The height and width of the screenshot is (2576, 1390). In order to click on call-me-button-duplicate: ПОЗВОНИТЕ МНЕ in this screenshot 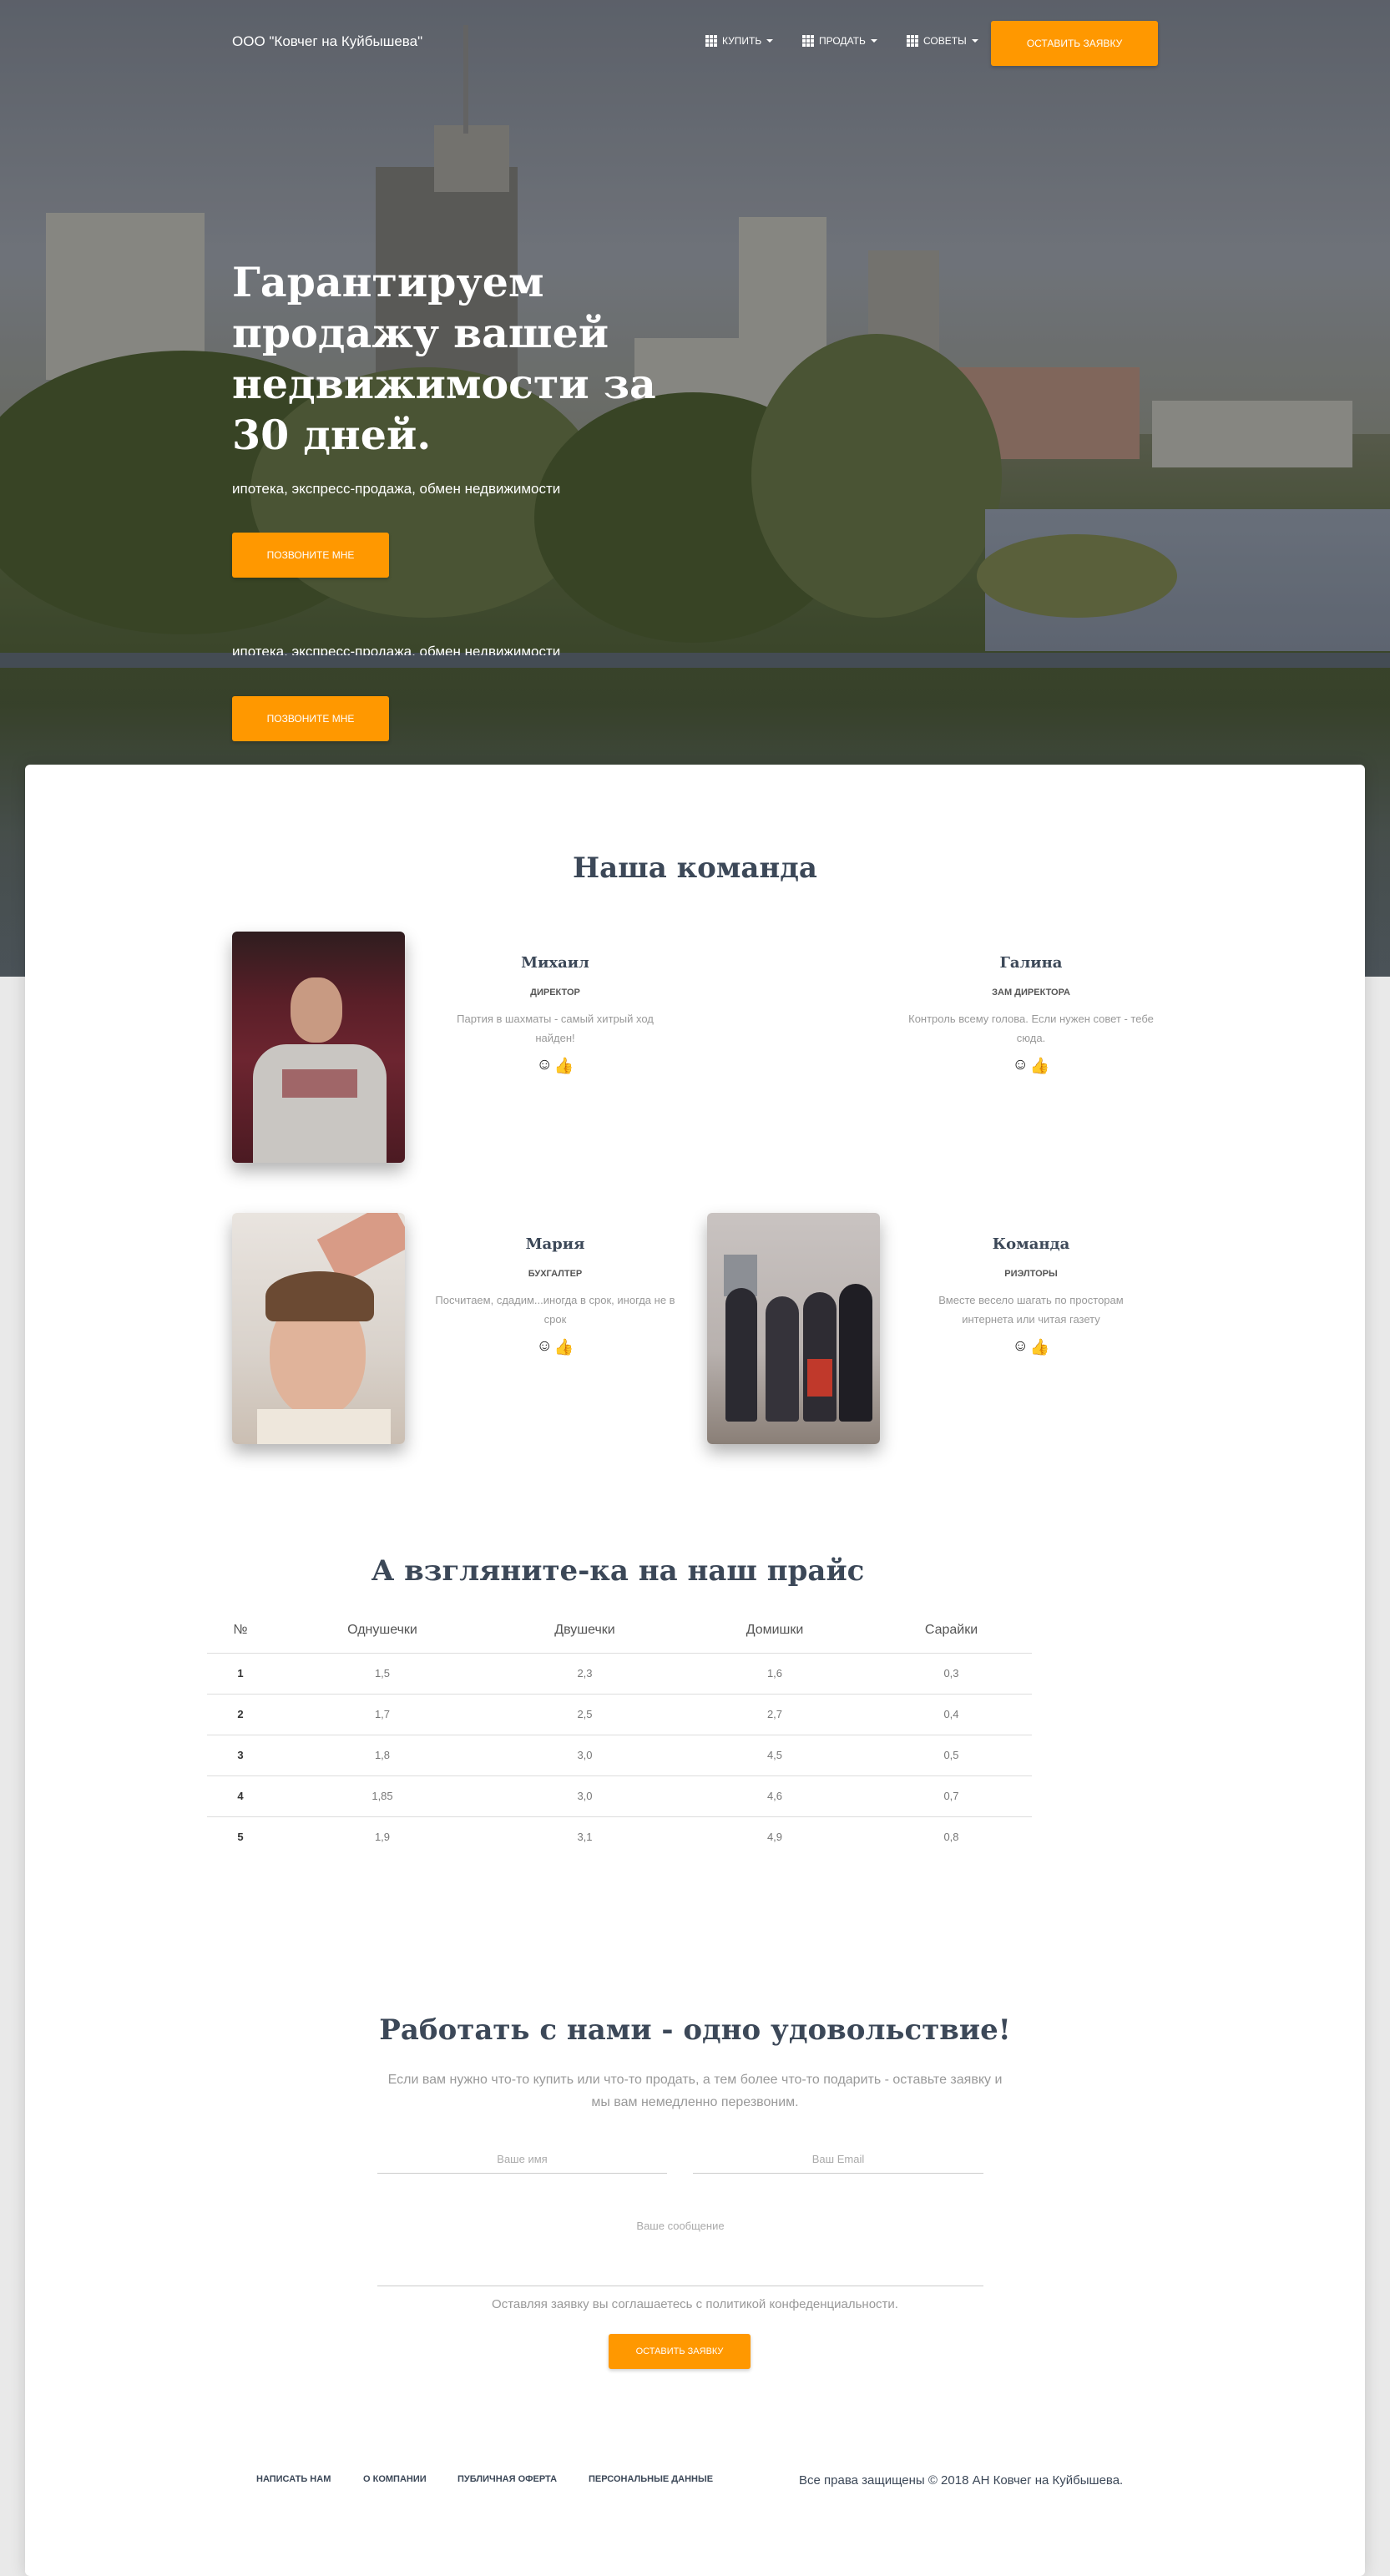, I will do `click(310, 718)`.